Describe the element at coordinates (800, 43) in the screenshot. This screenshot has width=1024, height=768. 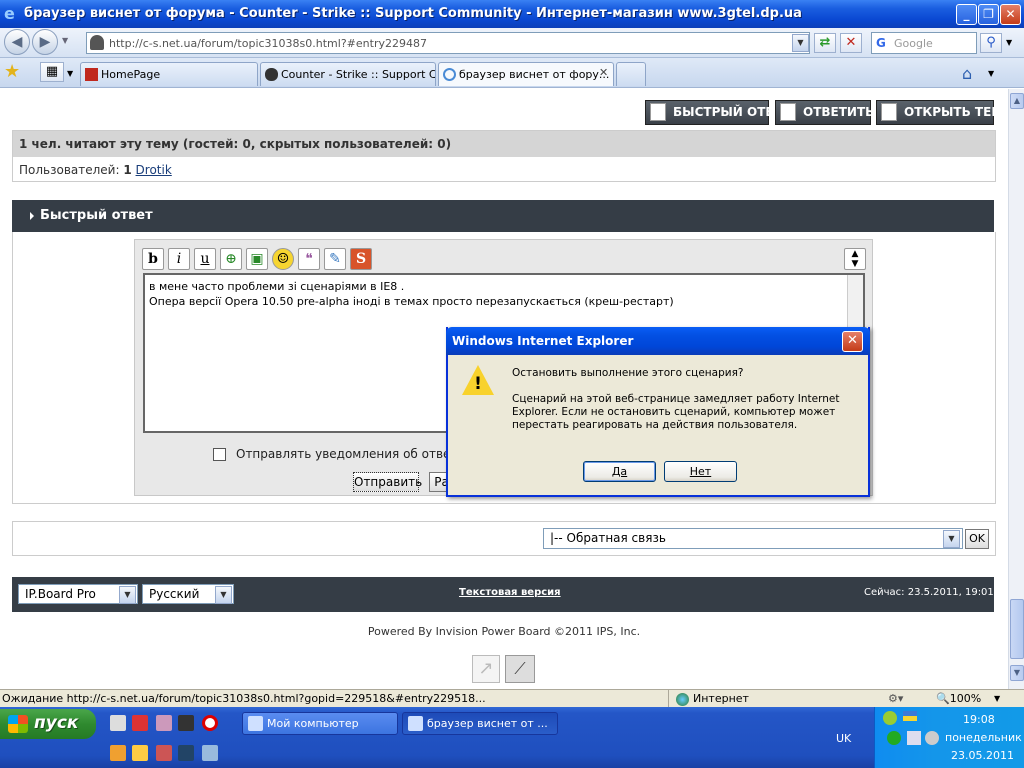
I see `address-dropdown-button: ▼` at that location.